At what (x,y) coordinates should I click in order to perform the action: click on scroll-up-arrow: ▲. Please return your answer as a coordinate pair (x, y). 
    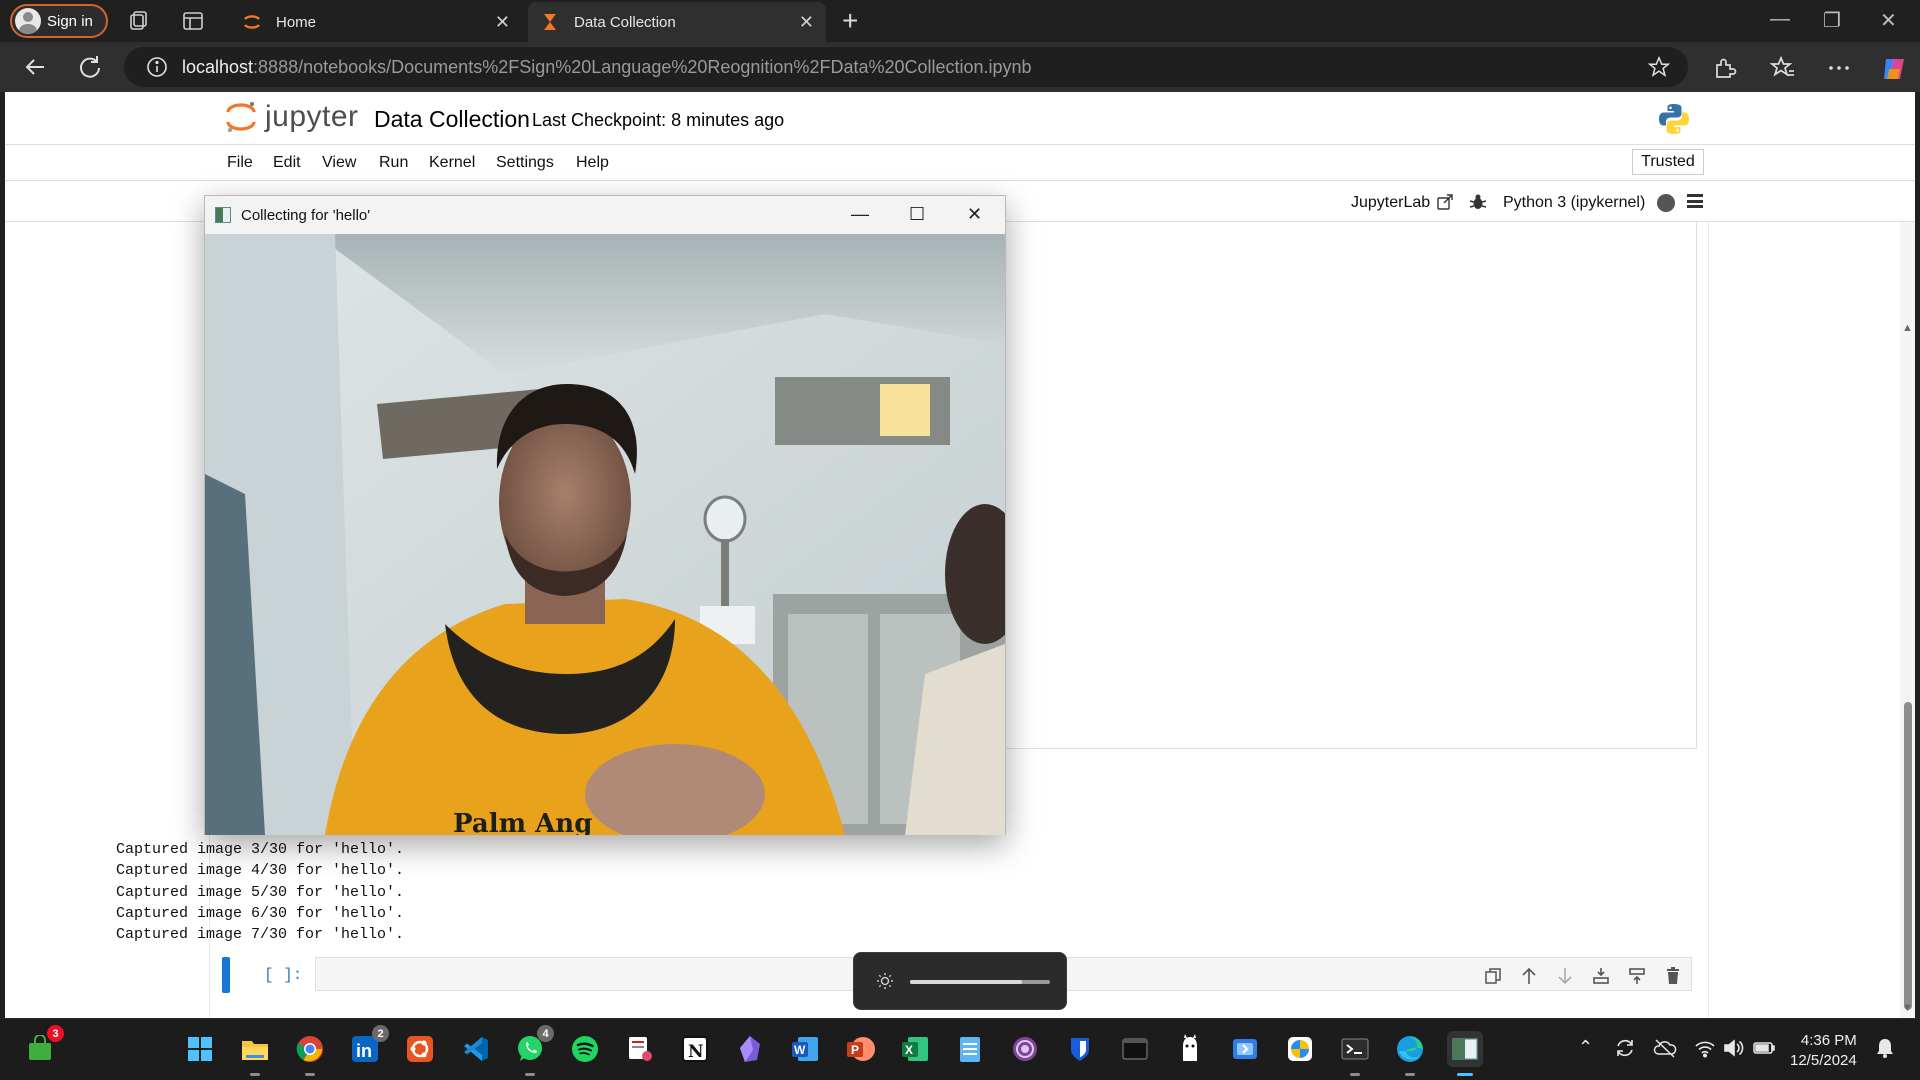
    Looking at the image, I should click on (1907, 328).